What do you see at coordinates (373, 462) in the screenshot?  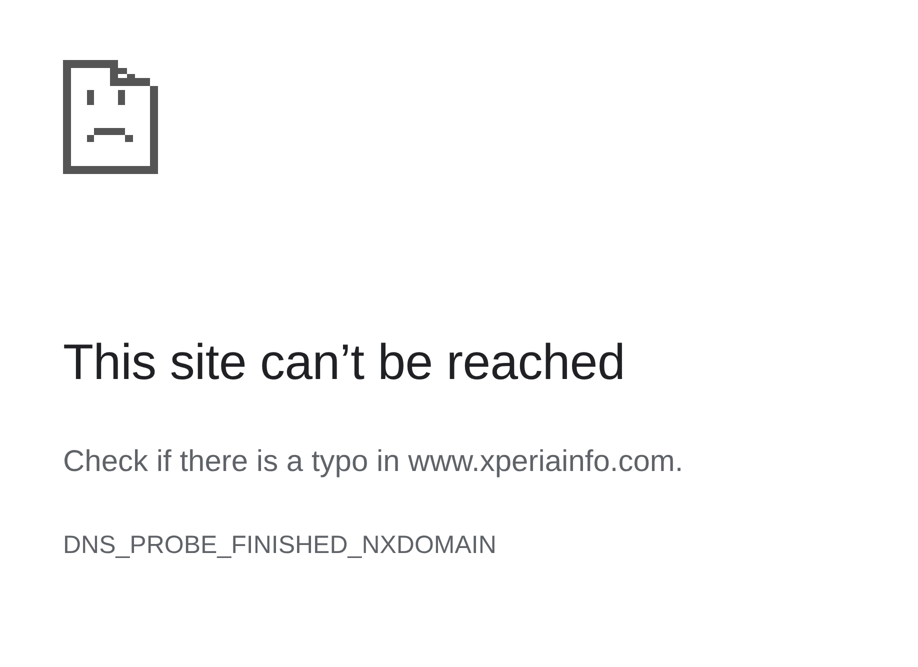 I see `error-message: Check if there is a typo in www.xperiainfo.com.` at bounding box center [373, 462].